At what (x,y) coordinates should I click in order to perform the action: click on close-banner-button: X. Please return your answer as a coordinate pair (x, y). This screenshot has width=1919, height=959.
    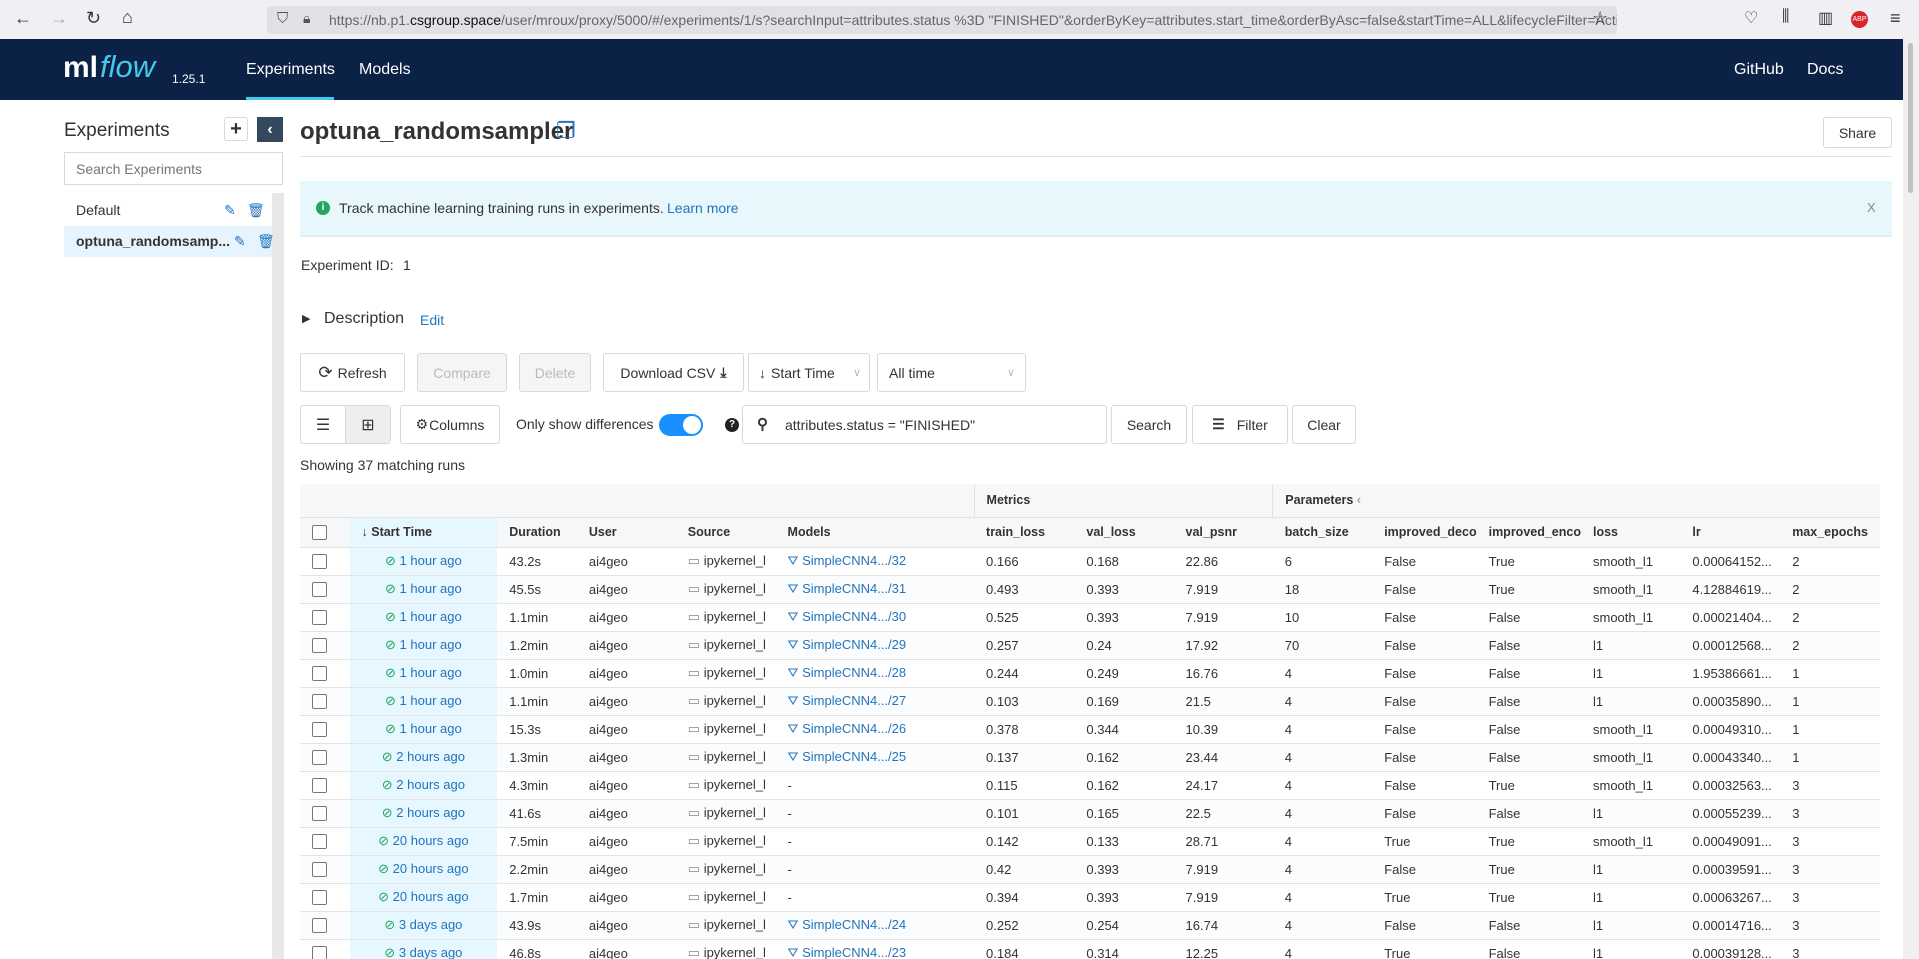
    Looking at the image, I should click on (1871, 207).